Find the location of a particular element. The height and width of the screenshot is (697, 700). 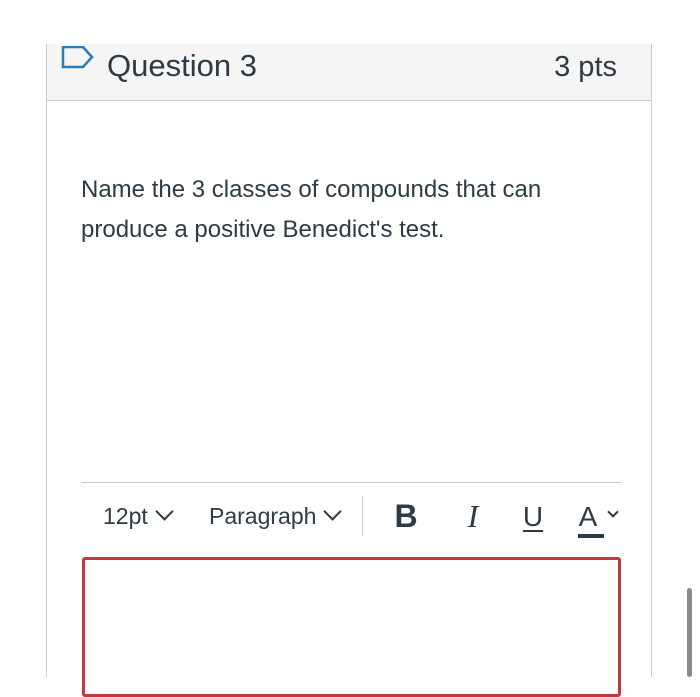

font-size-value: 12pt is located at coordinates (125, 516).